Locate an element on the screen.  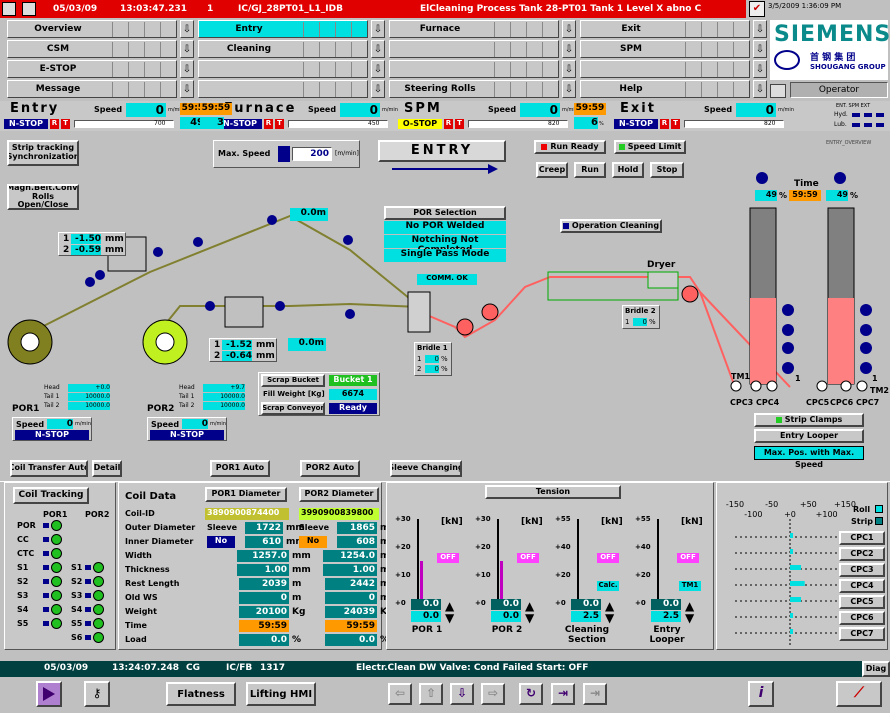
cpc-button: CPC3 is located at coordinates (862, 570).